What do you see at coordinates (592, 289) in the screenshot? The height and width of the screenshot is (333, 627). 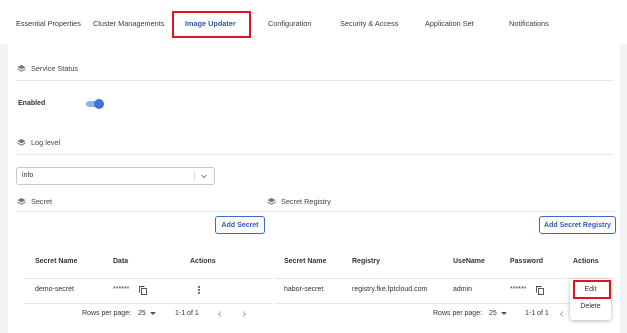 I see `edit-highlight` at bounding box center [592, 289].